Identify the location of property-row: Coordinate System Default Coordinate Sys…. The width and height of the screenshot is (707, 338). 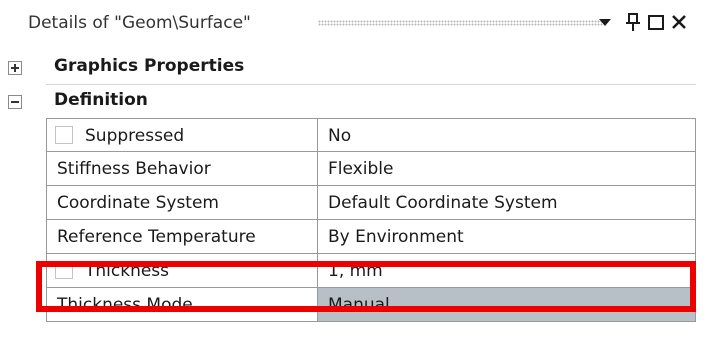
(353, 203).